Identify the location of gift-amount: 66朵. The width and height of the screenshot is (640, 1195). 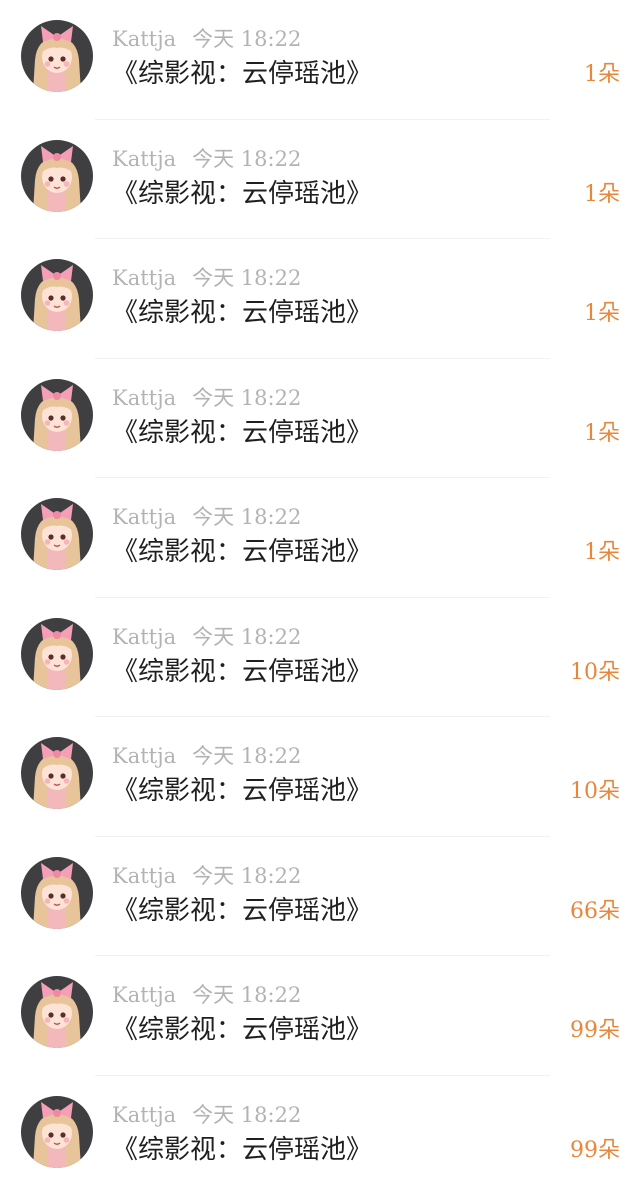
(595, 912).